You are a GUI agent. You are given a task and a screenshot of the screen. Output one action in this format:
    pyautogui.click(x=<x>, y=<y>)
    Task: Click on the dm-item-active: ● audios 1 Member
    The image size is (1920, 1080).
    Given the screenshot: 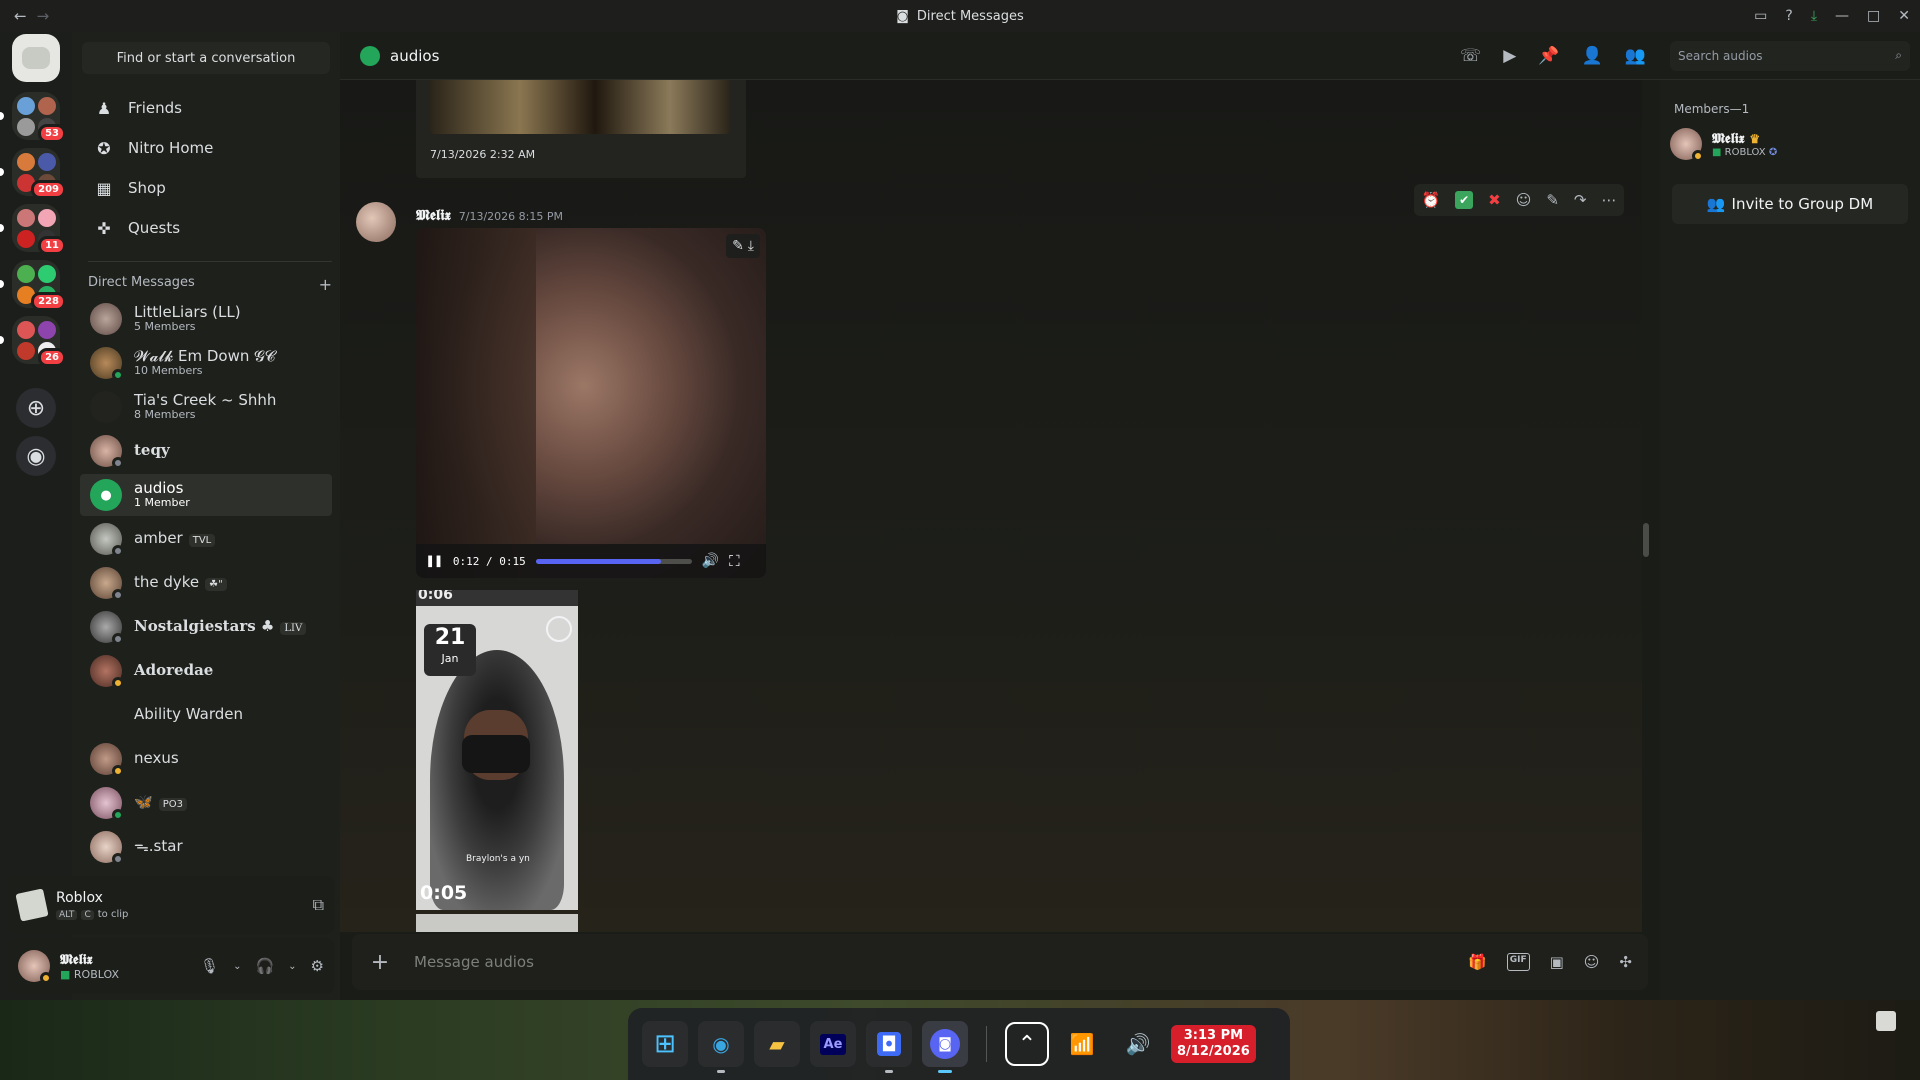 What is the action you would take?
    pyautogui.click(x=206, y=495)
    